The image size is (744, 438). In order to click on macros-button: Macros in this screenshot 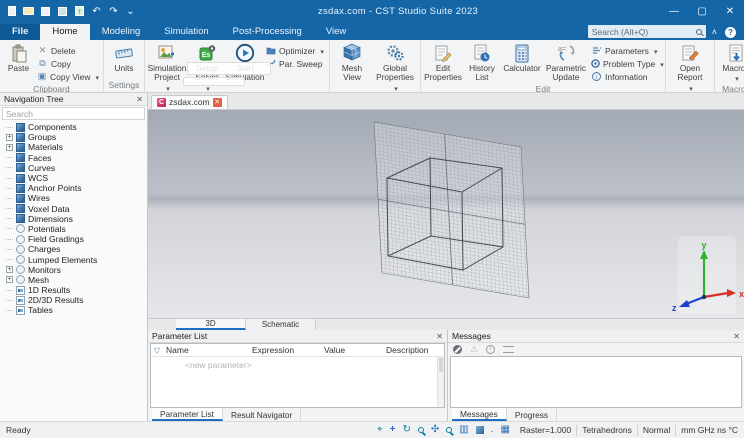, I will do `click(730, 62)`.